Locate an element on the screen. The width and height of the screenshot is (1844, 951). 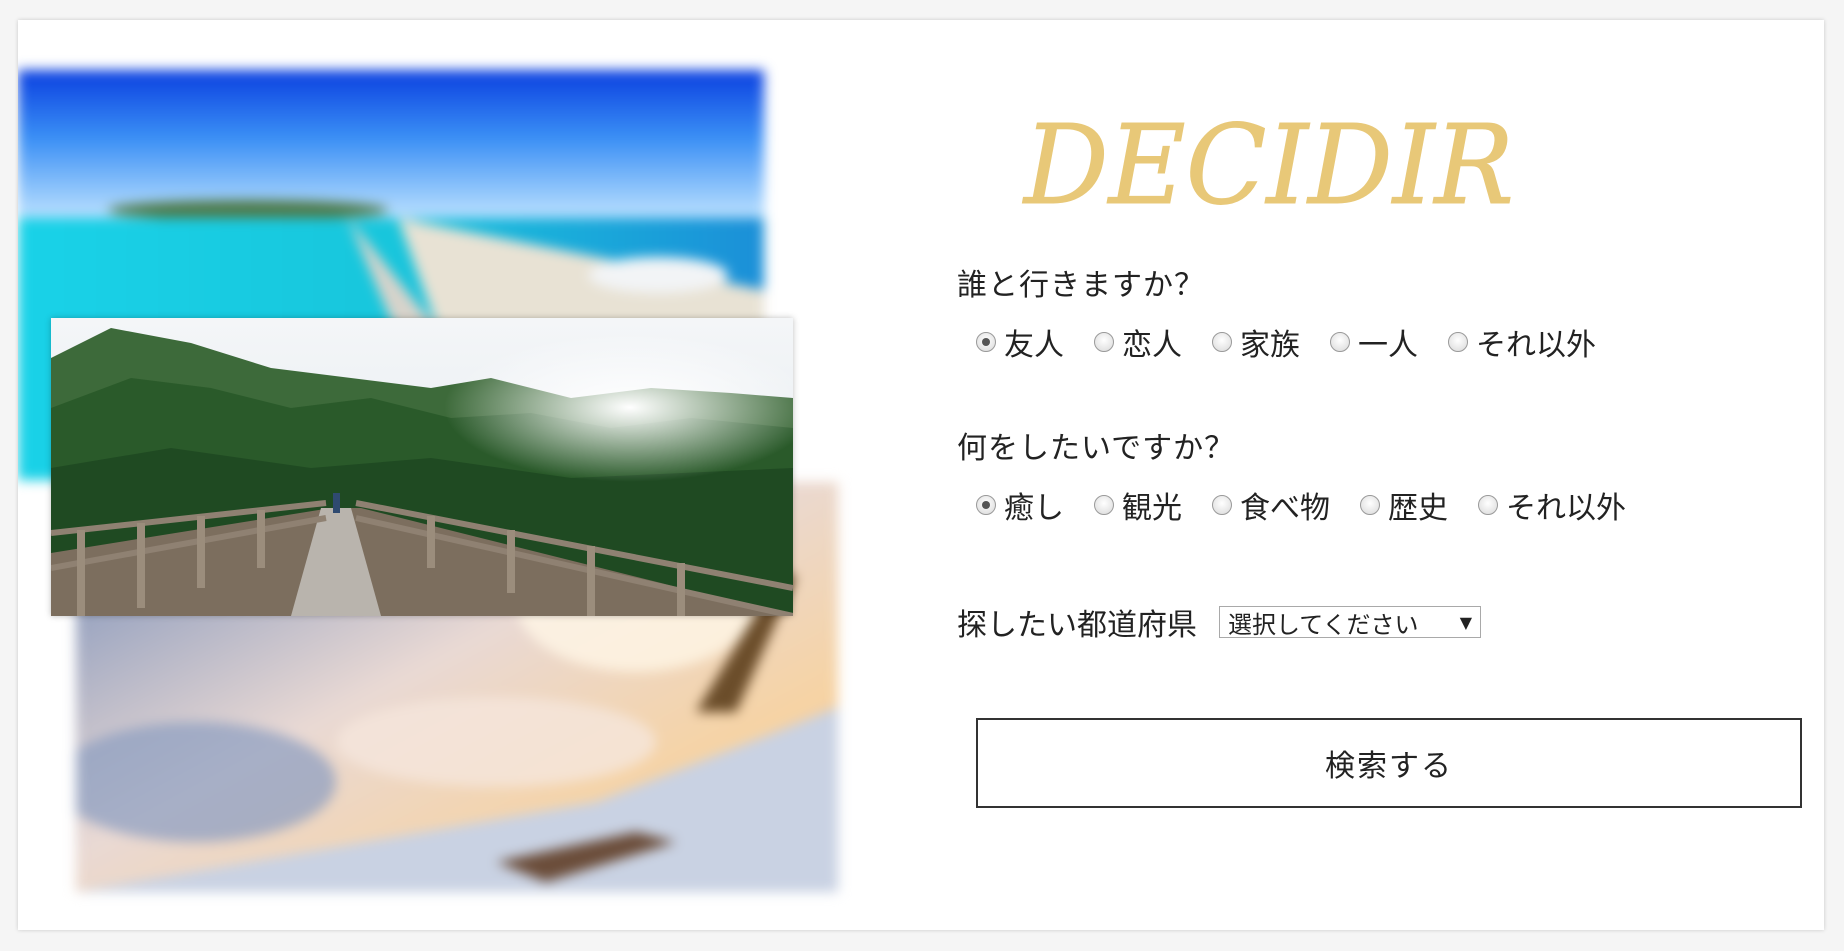
activity-option-other: それ以外 is located at coordinates (1552, 505).